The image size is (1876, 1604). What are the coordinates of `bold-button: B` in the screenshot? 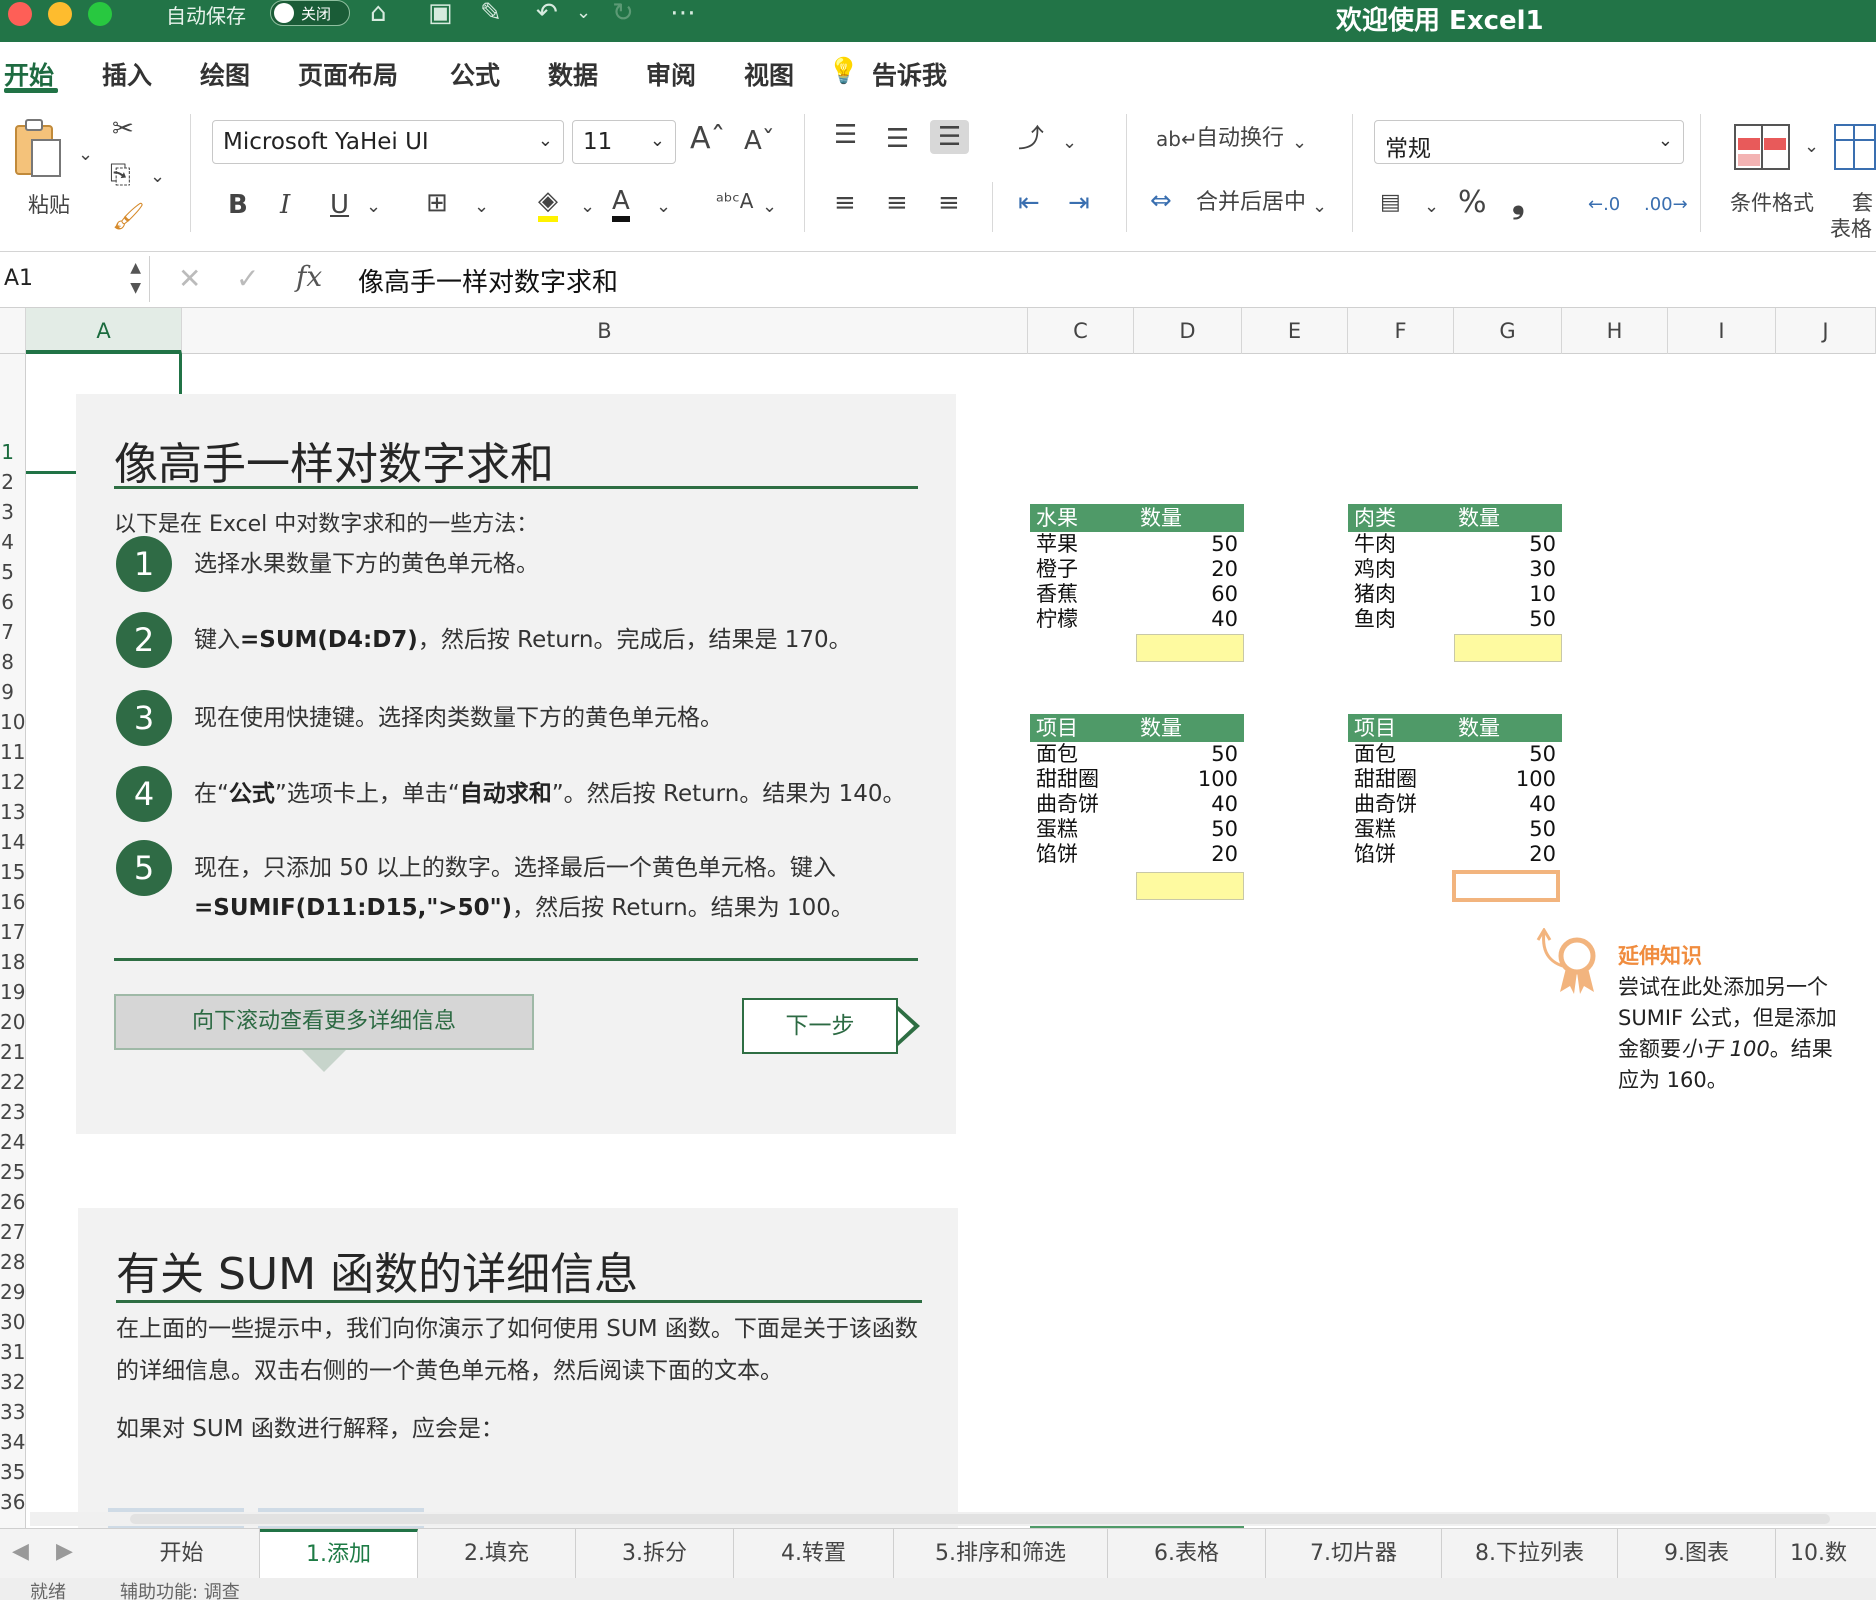 It's located at (238, 205).